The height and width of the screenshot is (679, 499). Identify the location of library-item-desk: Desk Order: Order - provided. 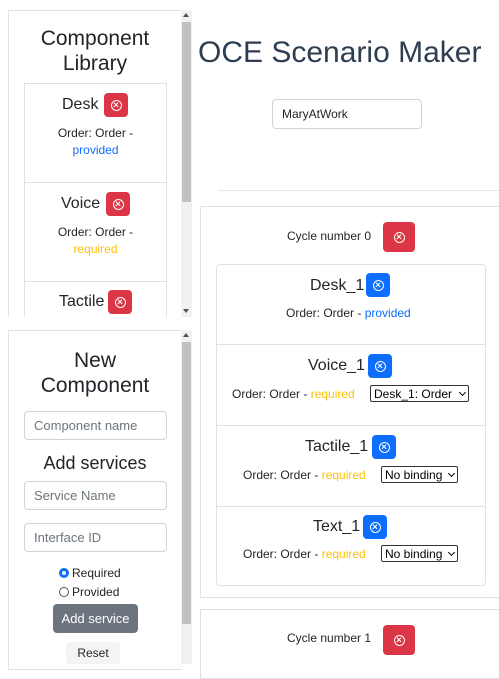
(95, 132).